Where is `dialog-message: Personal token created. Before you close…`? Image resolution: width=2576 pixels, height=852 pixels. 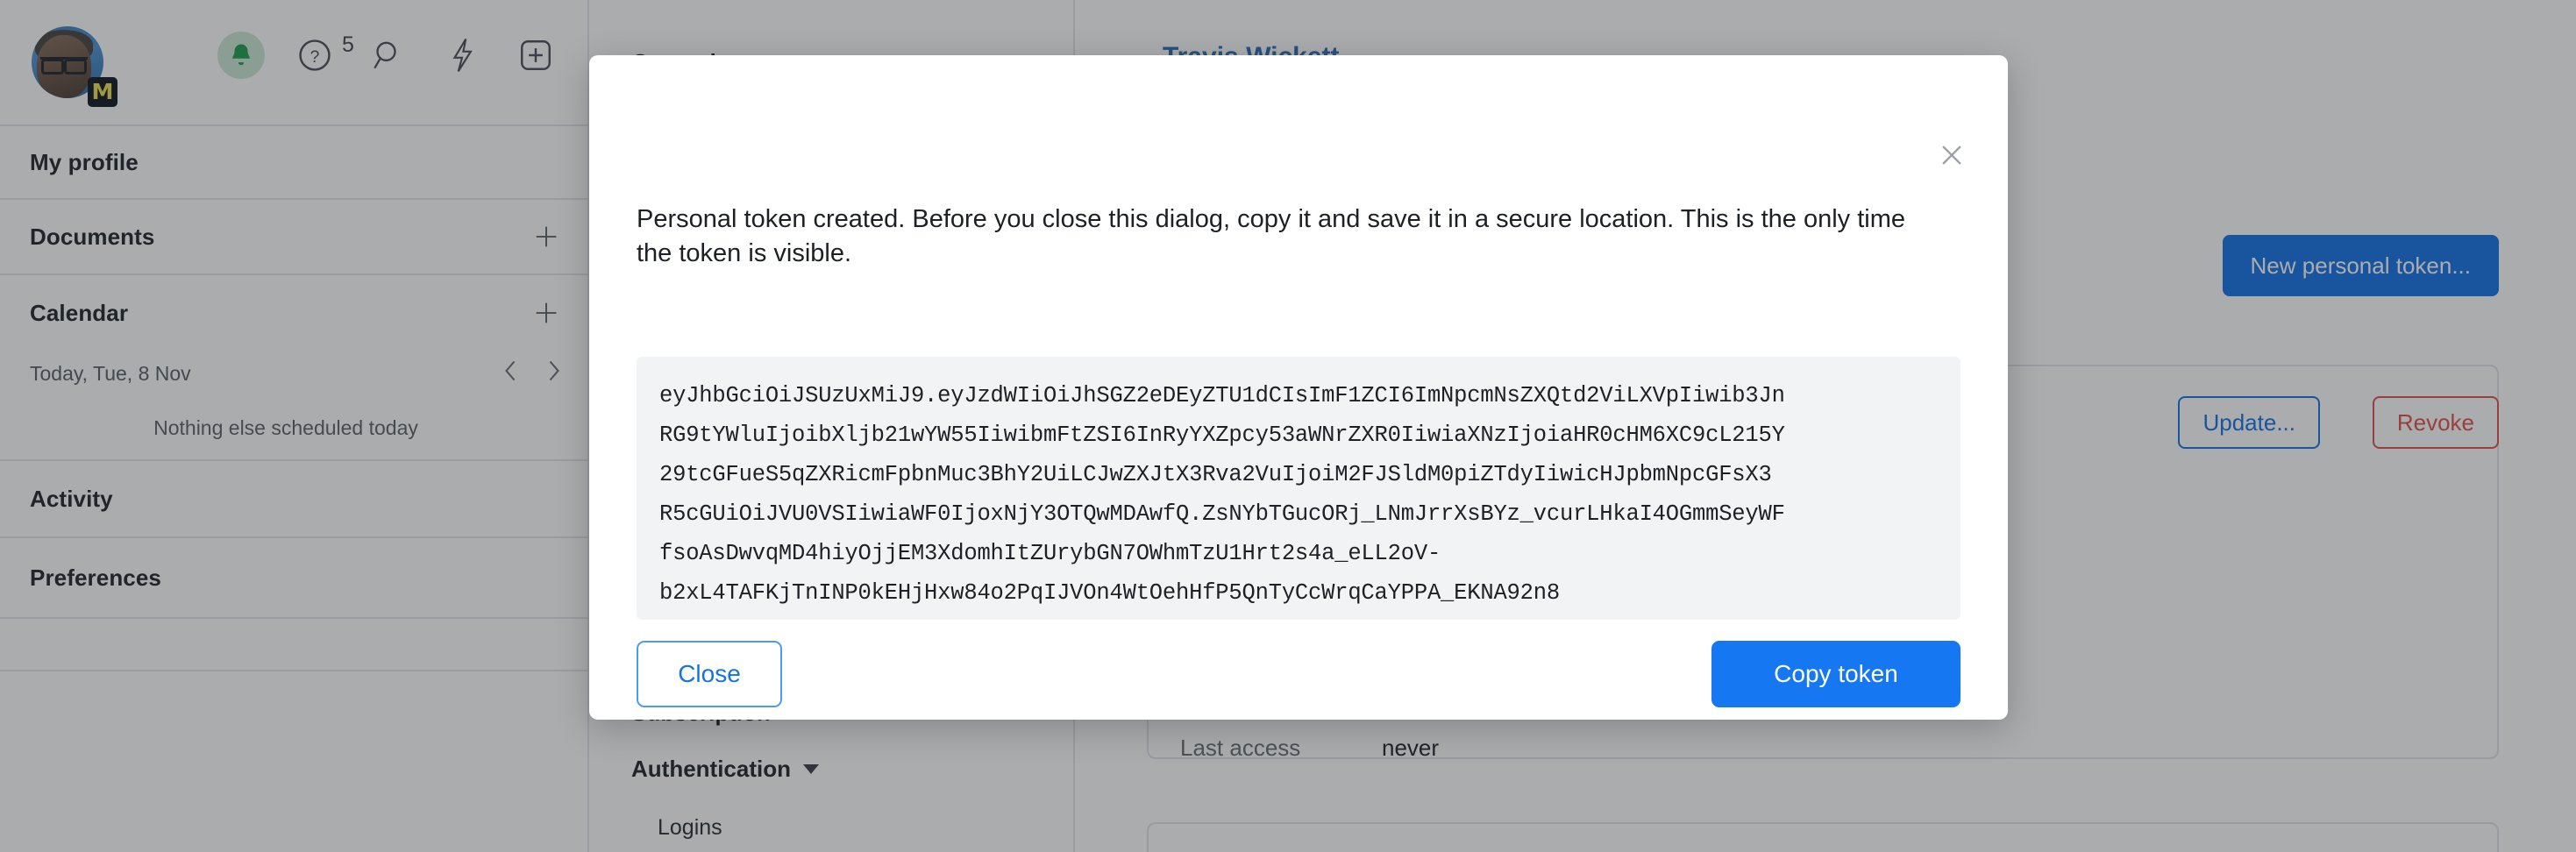 dialog-message: Personal token created. Before you close… is located at coordinates (1271, 236).